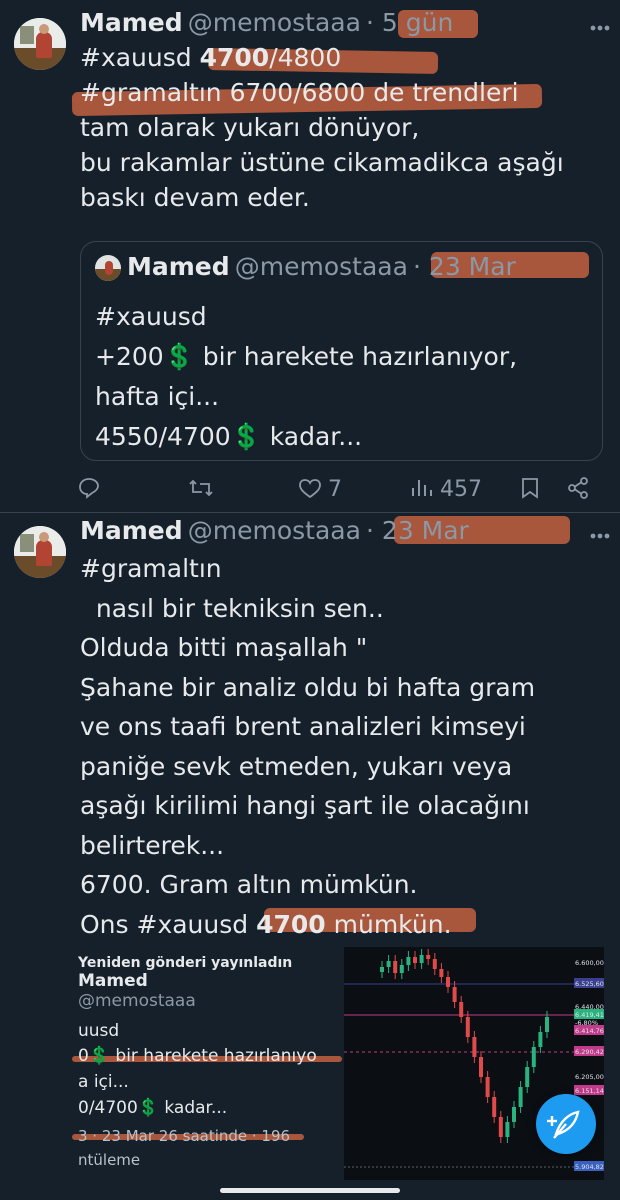 The image size is (620, 1200). Describe the element at coordinates (89, 488) in the screenshot. I see `reply-icon` at that location.